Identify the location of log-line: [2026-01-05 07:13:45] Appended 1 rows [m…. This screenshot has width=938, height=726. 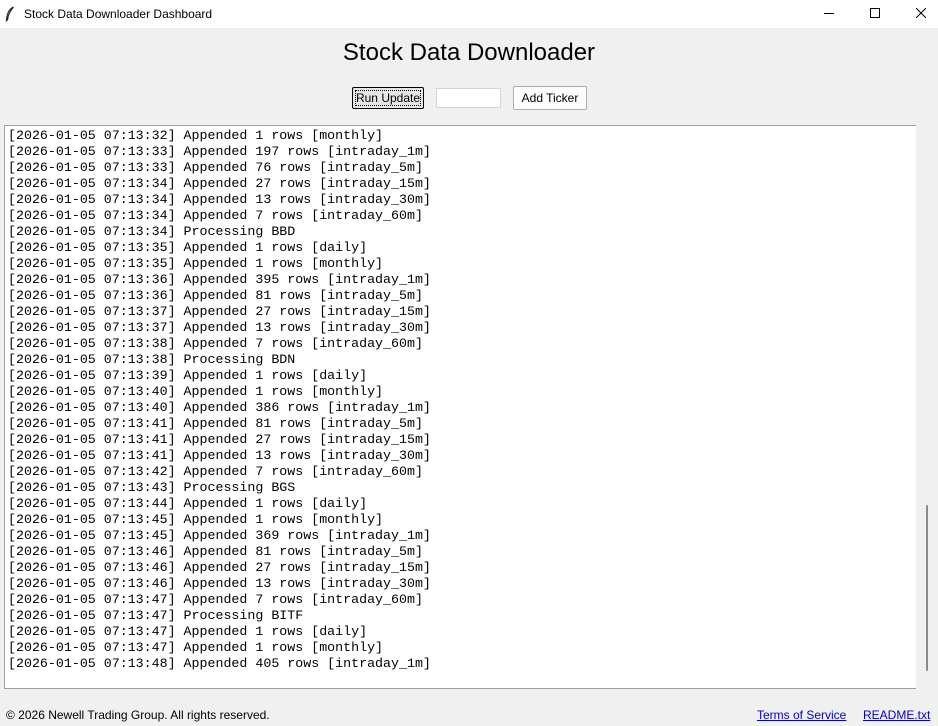
(196, 519).